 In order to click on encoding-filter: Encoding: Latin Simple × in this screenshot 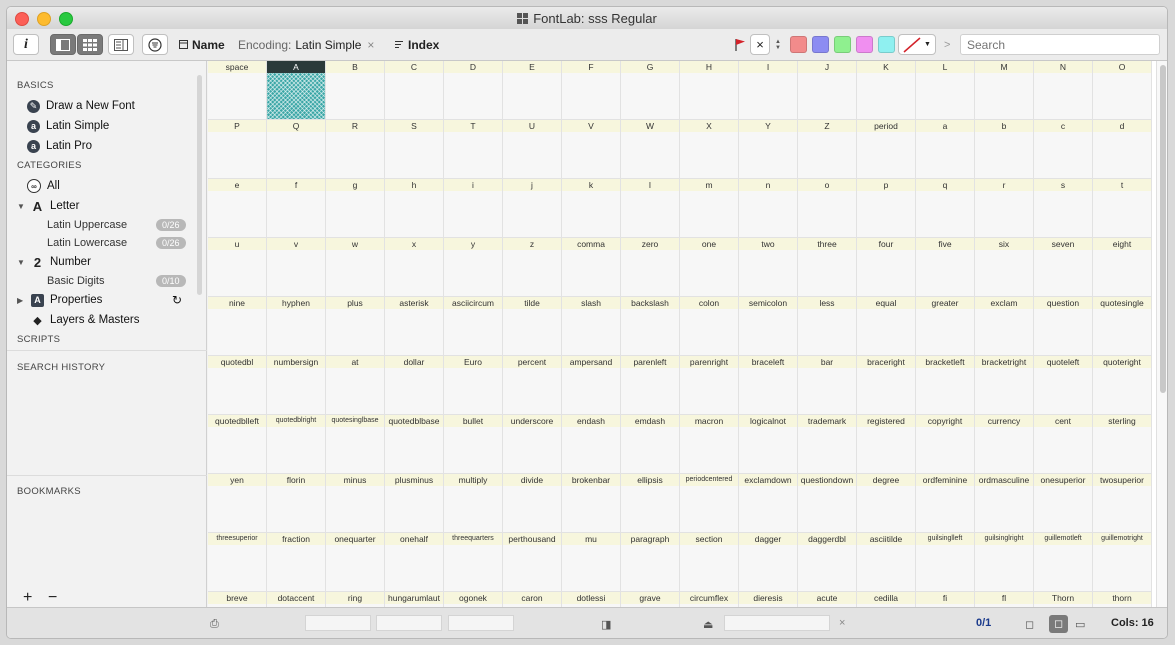, I will do `click(306, 44)`.